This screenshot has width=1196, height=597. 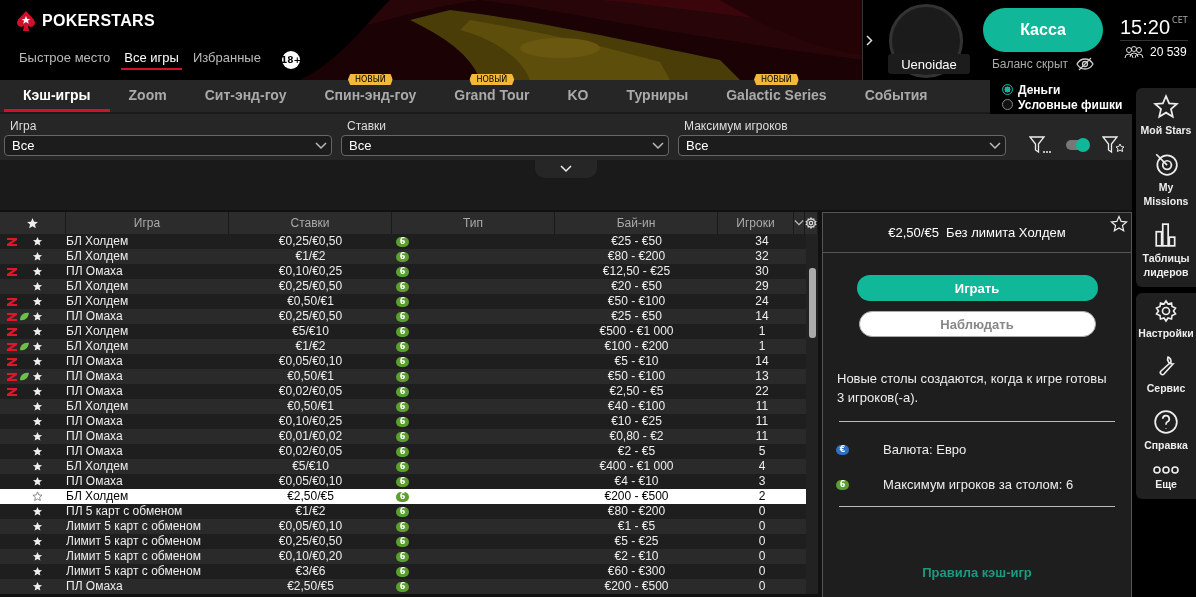 I want to click on table-row: БЛ Холдем €5/€10 6 €400 - €1 000 4, so click(x=403, y=466).